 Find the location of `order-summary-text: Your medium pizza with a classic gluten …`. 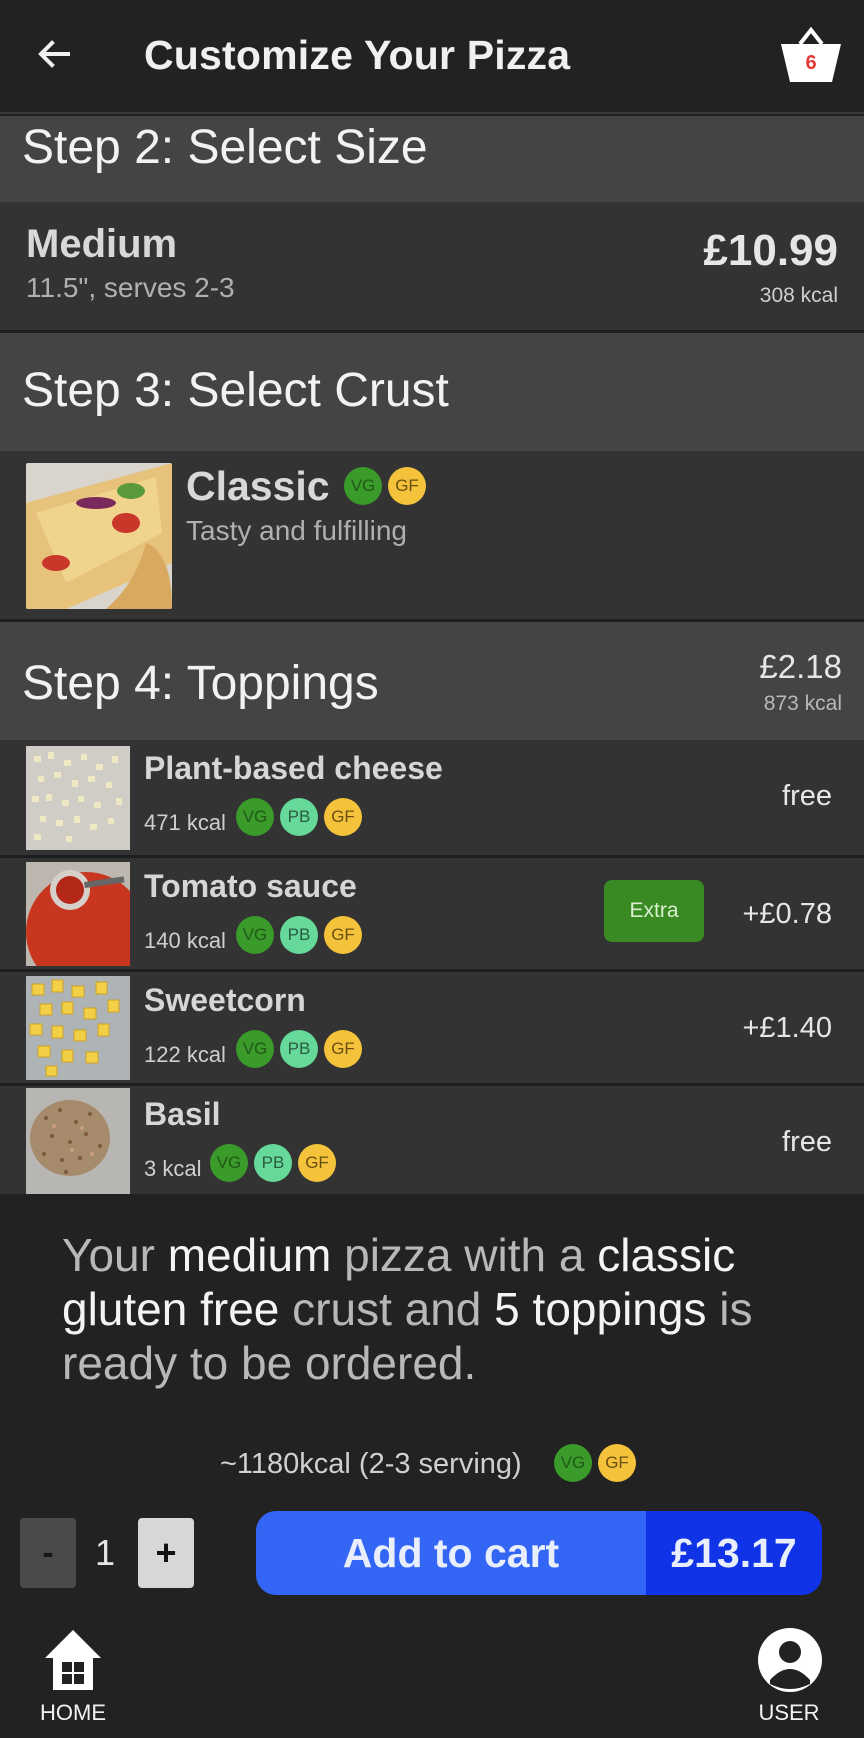

order-summary-text: Your medium pizza with a classic gluten … is located at coordinates (452, 1309).